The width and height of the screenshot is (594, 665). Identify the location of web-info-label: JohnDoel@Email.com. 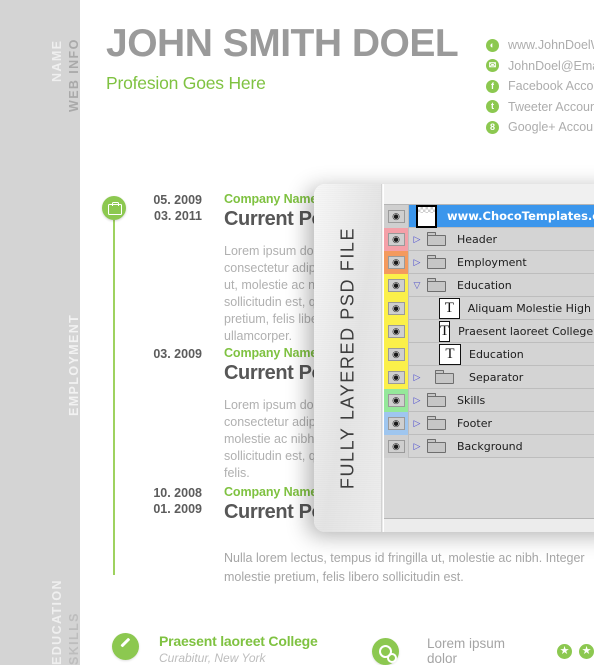
(551, 65).